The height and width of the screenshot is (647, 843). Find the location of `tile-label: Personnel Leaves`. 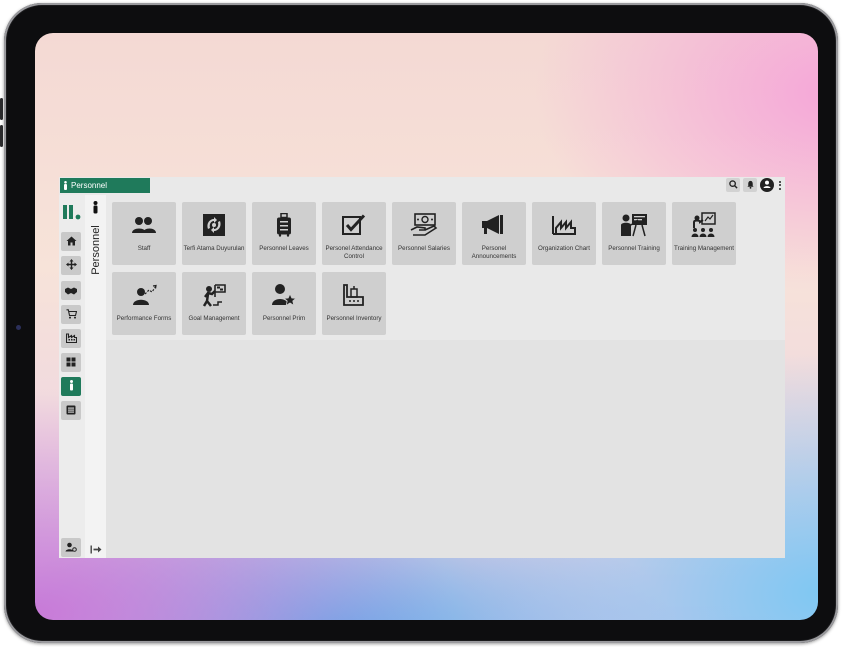

tile-label: Personnel Leaves is located at coordinates (284, 248).